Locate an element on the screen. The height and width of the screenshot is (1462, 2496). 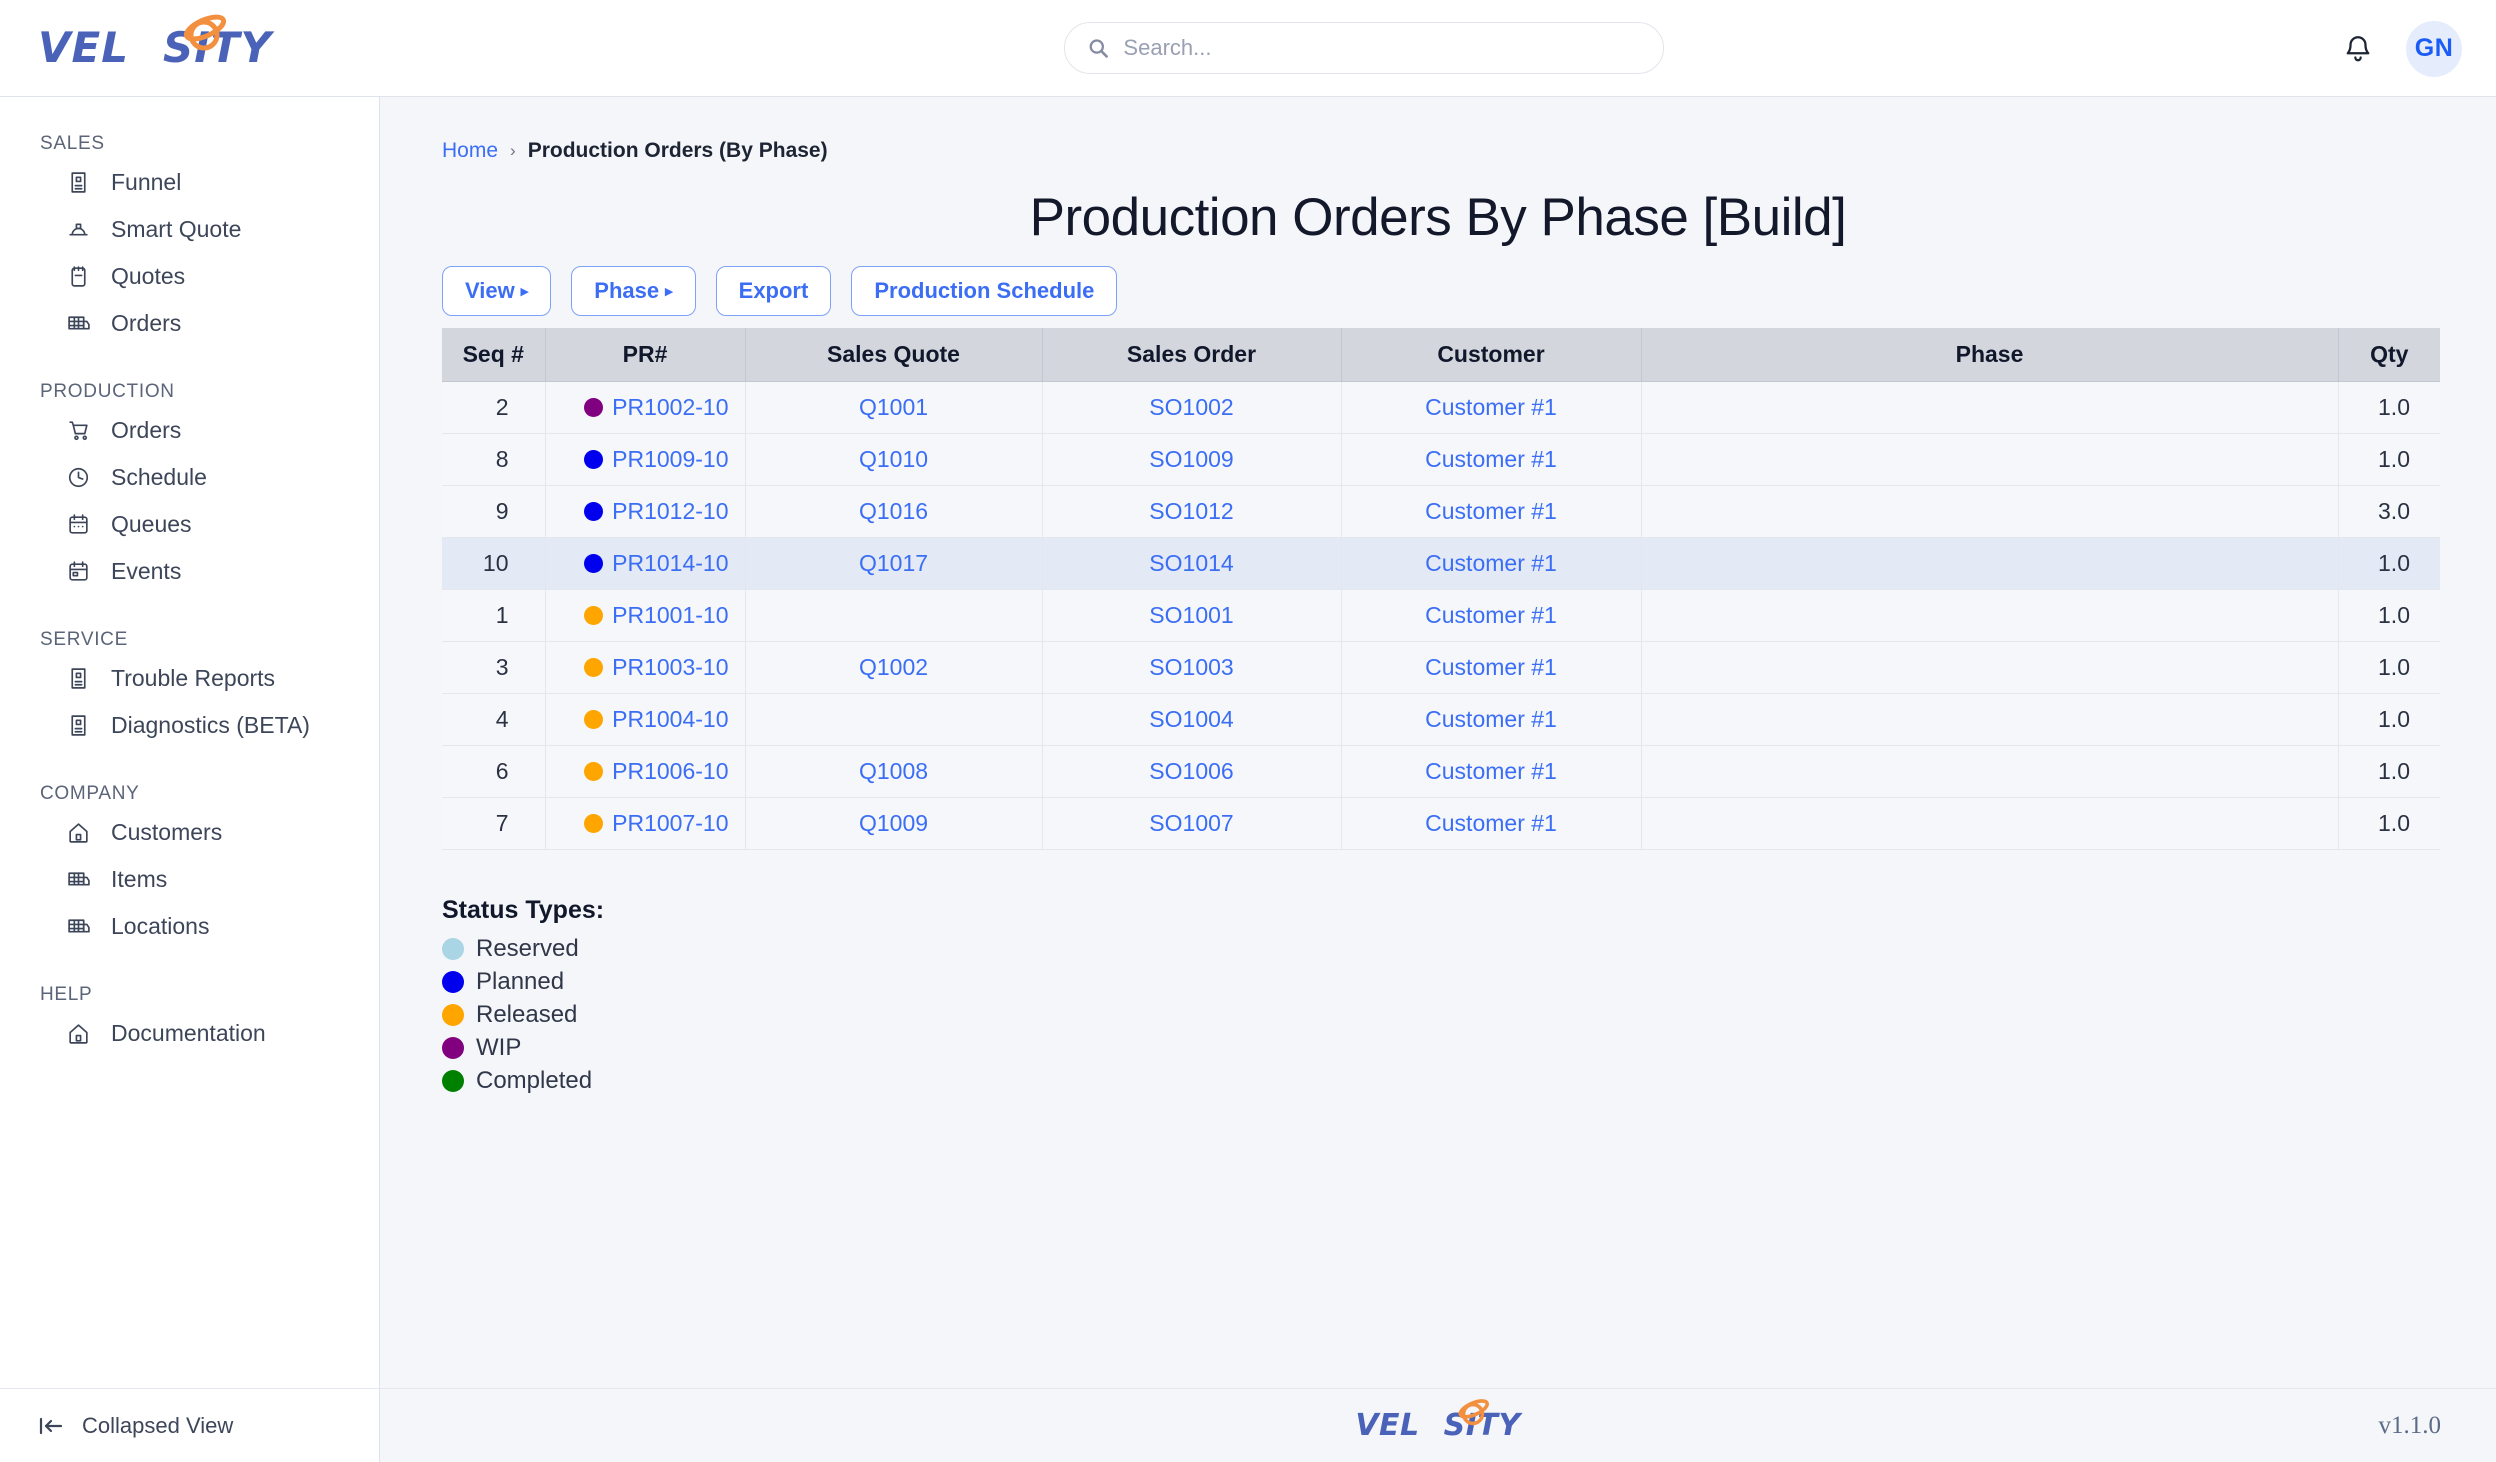
sidebar-item-schedule: Schedule is located at coordinates (189, 477).